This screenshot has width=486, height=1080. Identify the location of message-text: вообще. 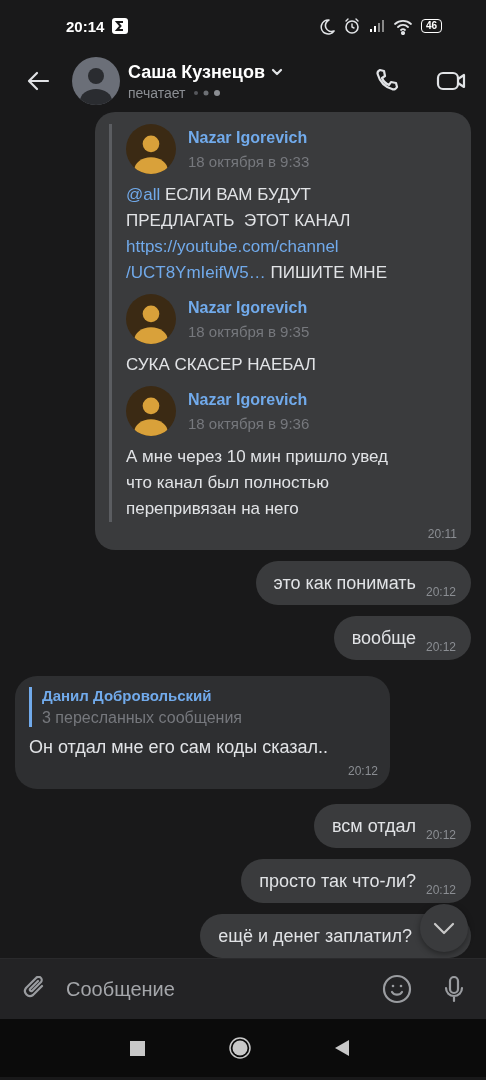
(383, 638).